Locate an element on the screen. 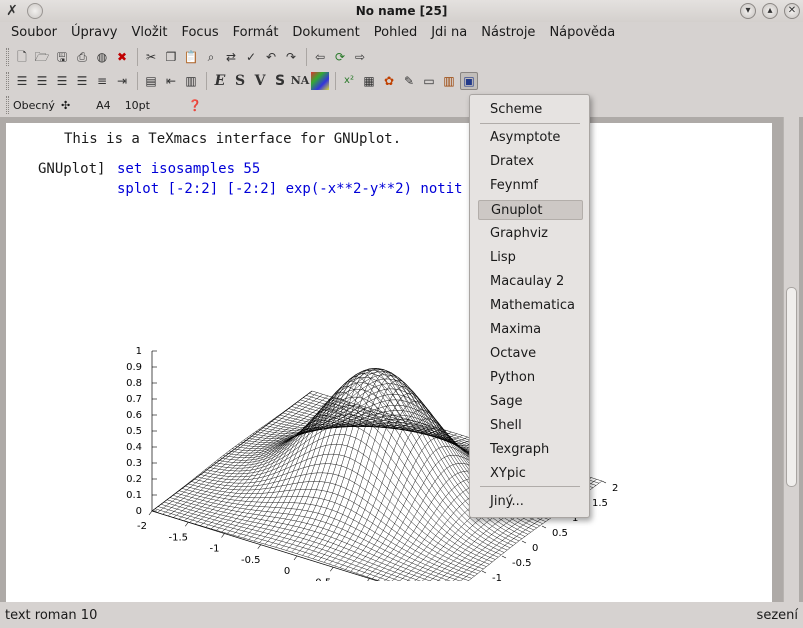  intro-text: This is a TeXmacs interface for GNUplot. is located at coordinates (233, 139).